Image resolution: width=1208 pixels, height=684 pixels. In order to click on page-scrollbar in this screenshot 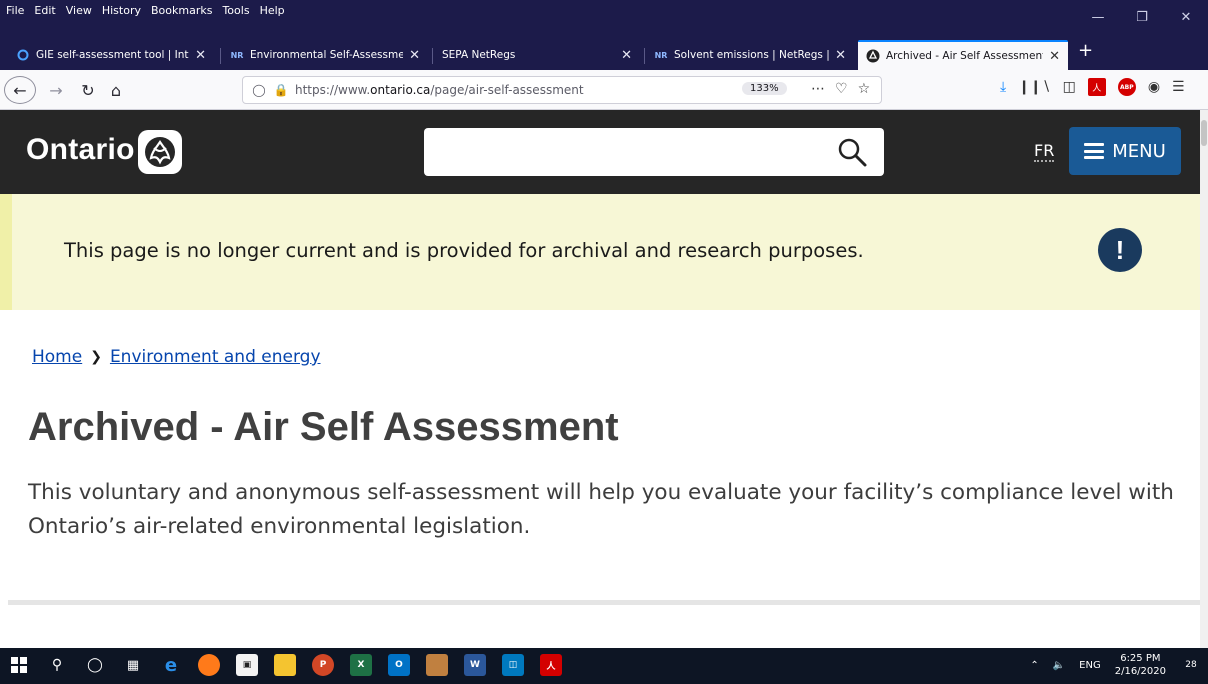, I will do `click(1204, 379)`.